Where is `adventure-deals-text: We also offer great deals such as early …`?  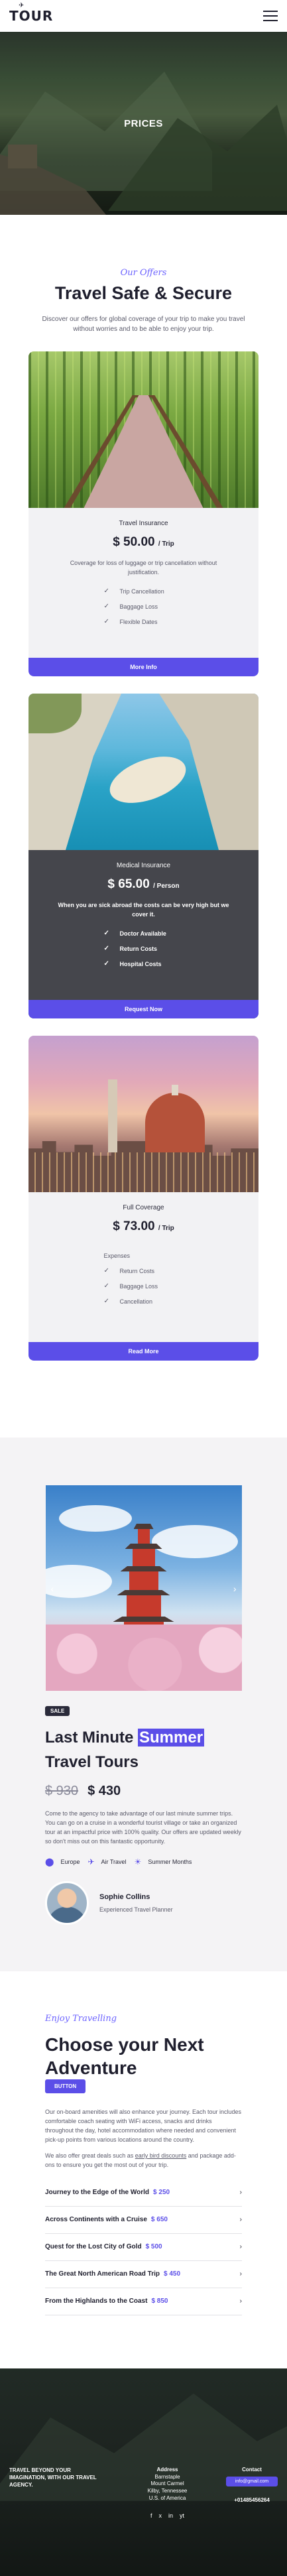
adventure-deals-text: We also offer great deals such as early … is located at coordinates (140, 2160).